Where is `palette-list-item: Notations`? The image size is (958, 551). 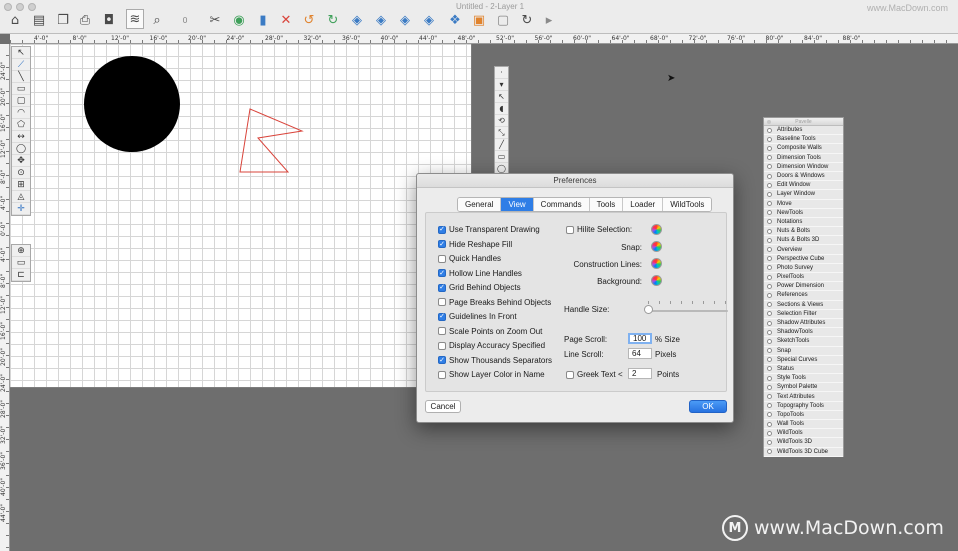
palette-list-item: Notations is located at coordinates (803, 223).